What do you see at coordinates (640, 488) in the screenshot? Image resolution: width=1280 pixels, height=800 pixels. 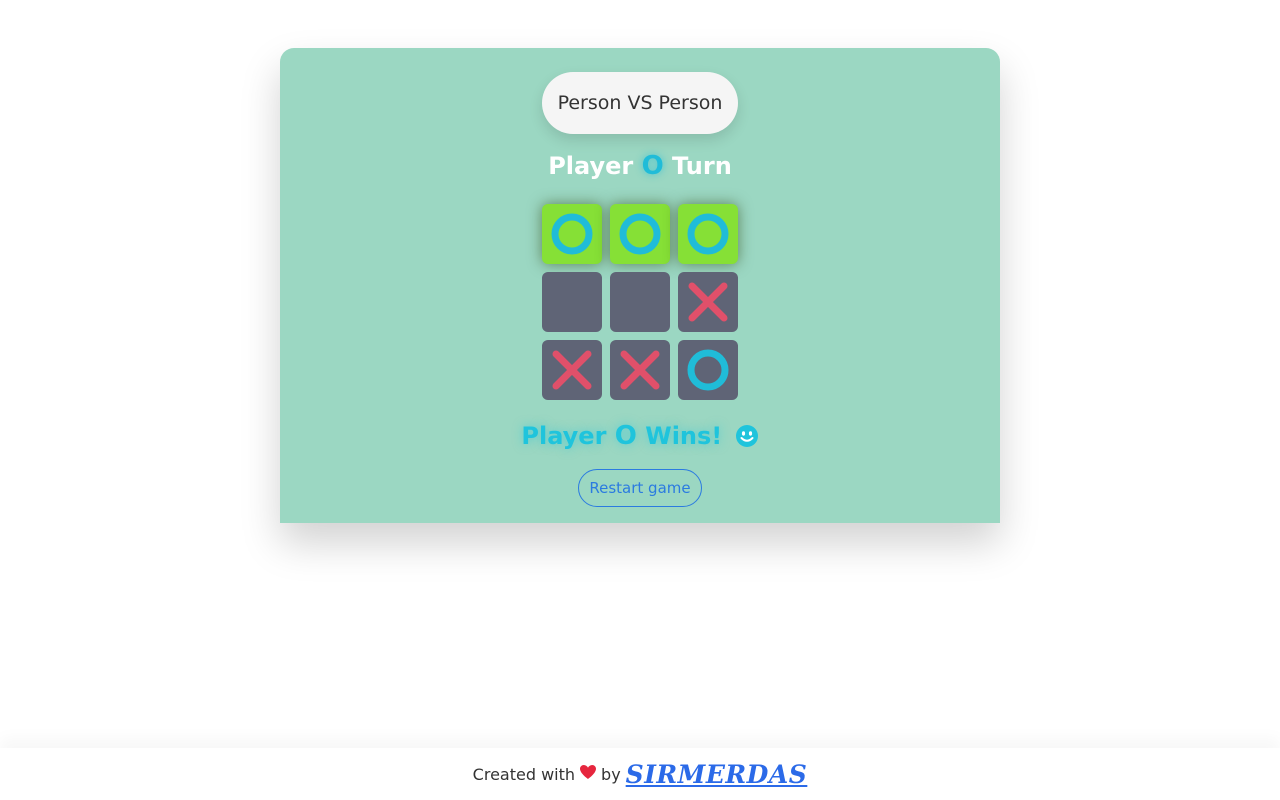 I see `restart-game-button: Restart game` at bounding box center [640, 488].